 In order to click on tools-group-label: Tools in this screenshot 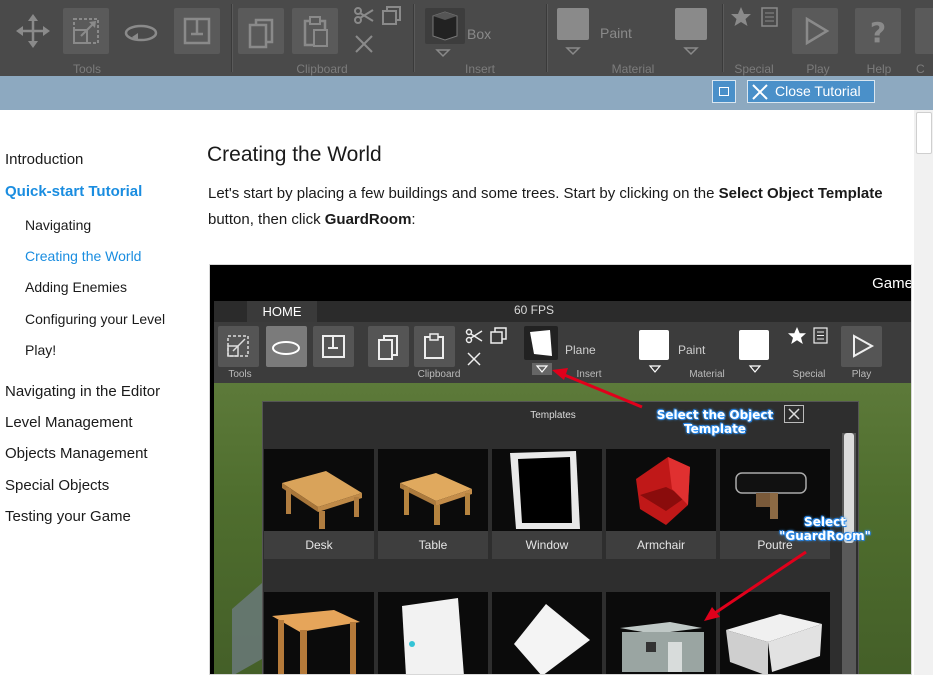, I will do `click(86, 69)`.